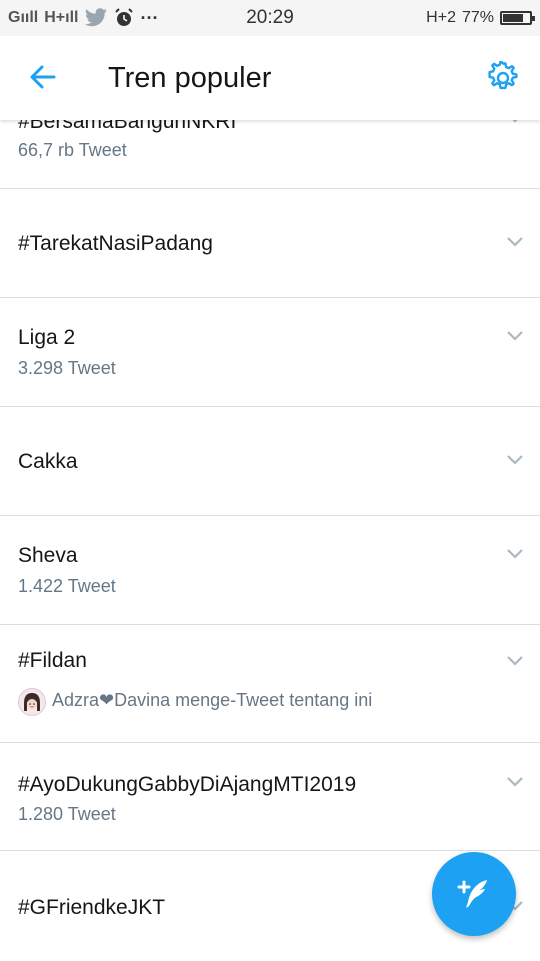 This screenshot has width=540, height=961. I want to click on trend-tweet-count: 1.280 Tweet, so click(67, 814).